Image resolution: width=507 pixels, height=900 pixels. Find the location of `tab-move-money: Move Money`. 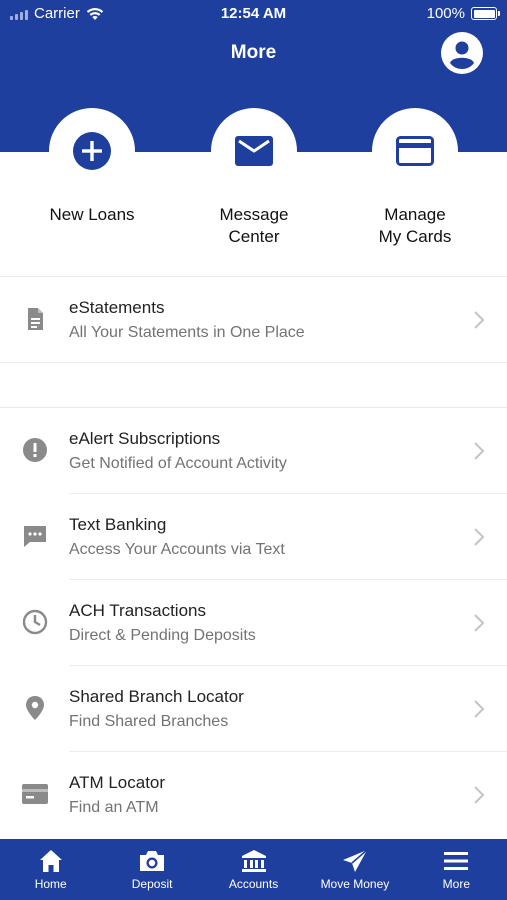

tab-move-money: Move Money is located at coordinates (354, 869).